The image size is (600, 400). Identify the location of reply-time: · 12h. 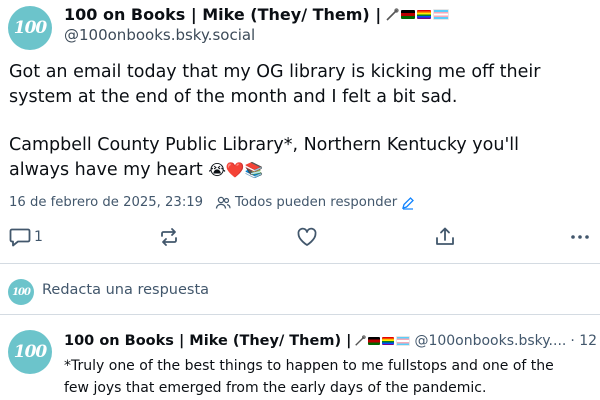
(583, 341).